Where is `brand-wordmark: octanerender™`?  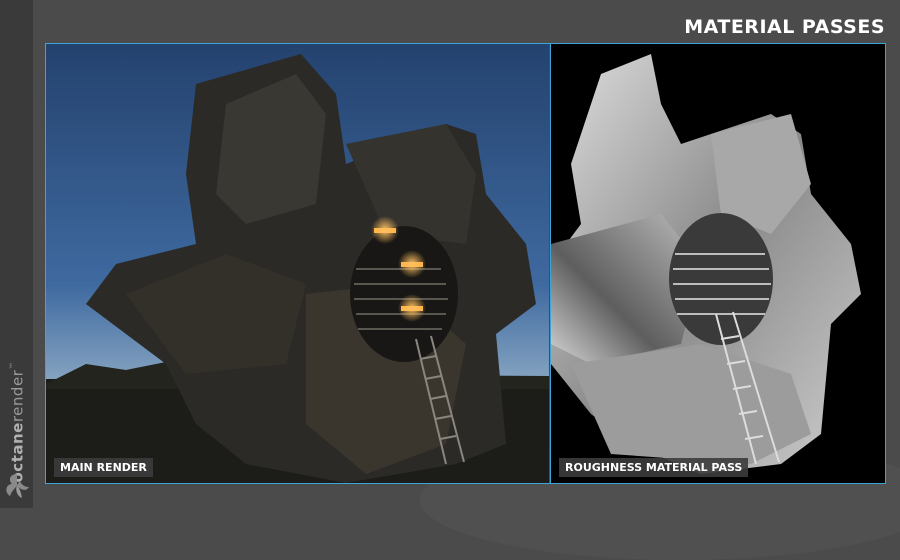
brand-wordmark: octanerender™ is located at coordinates (17, 422).